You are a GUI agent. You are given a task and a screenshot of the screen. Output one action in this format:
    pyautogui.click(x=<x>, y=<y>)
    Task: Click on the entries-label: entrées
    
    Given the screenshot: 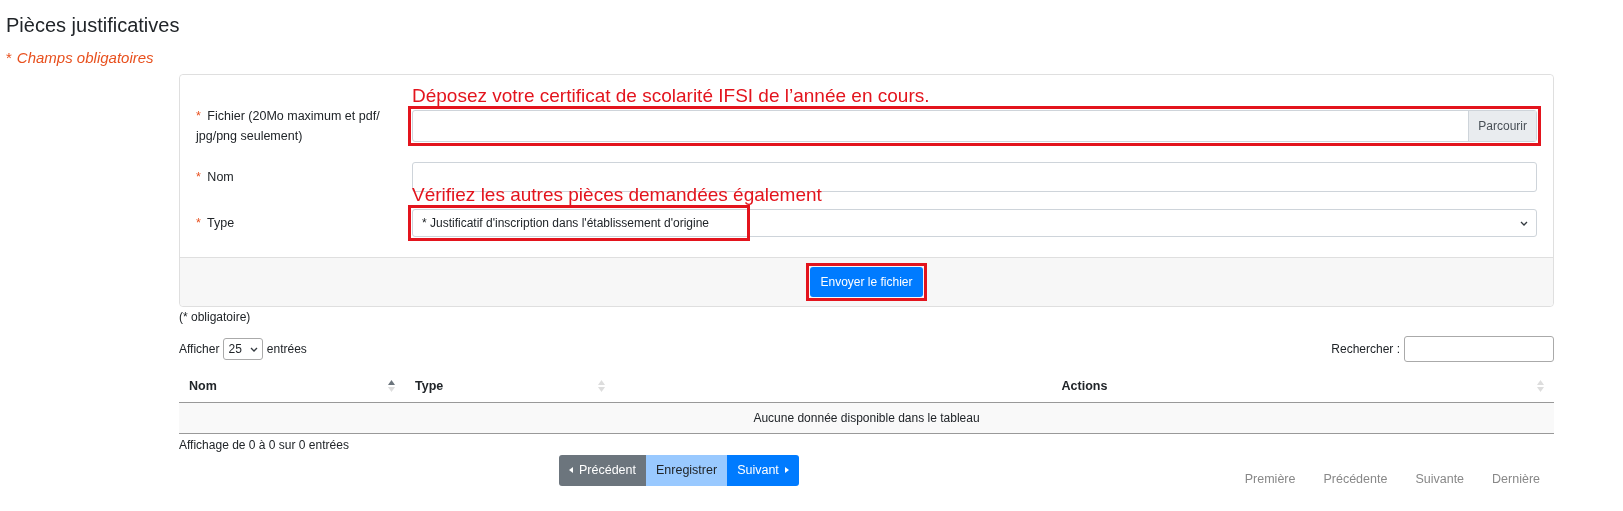 What is the action you would take?
    pyautogui.click(x=286, y=349)
    